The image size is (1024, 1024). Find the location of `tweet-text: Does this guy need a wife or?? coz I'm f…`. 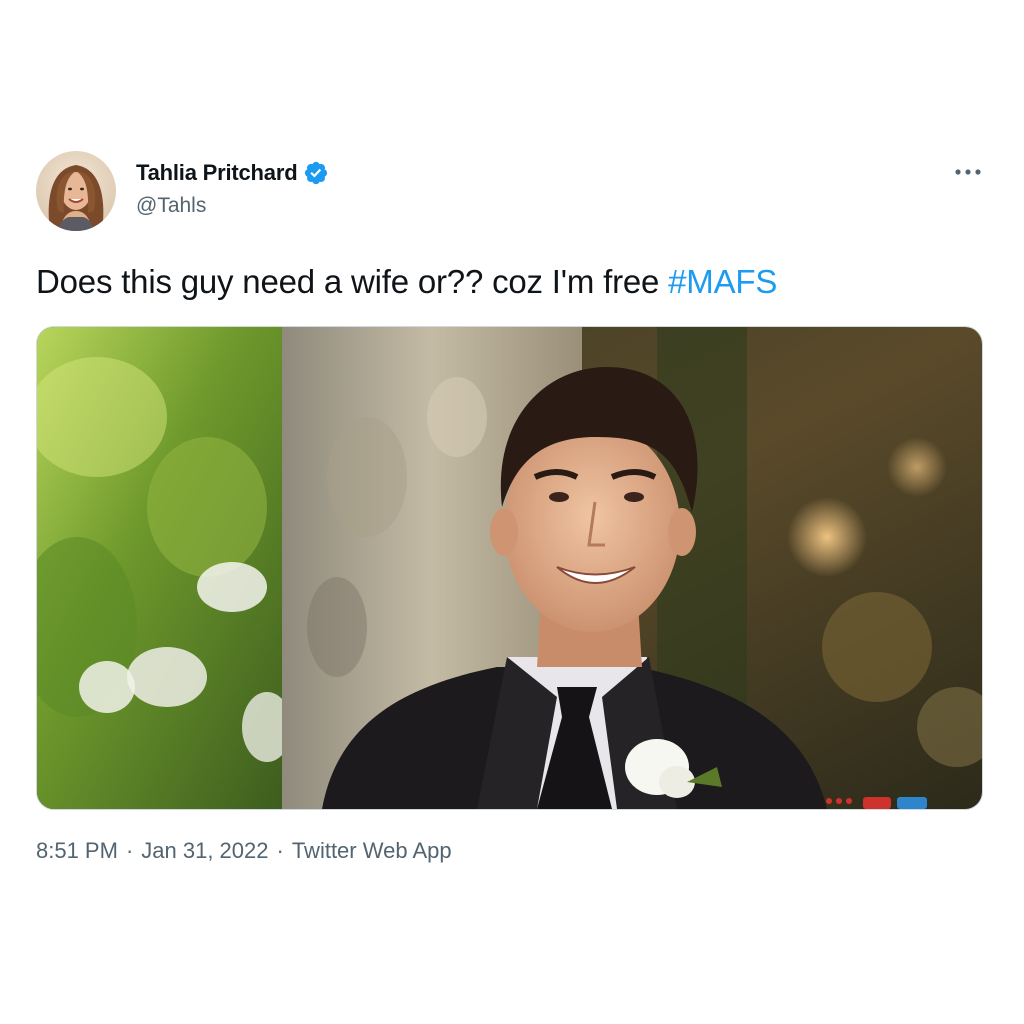

tweet-text: Does this guy need a wife or?? coz I'm f… is located at coordinates (511, 282).